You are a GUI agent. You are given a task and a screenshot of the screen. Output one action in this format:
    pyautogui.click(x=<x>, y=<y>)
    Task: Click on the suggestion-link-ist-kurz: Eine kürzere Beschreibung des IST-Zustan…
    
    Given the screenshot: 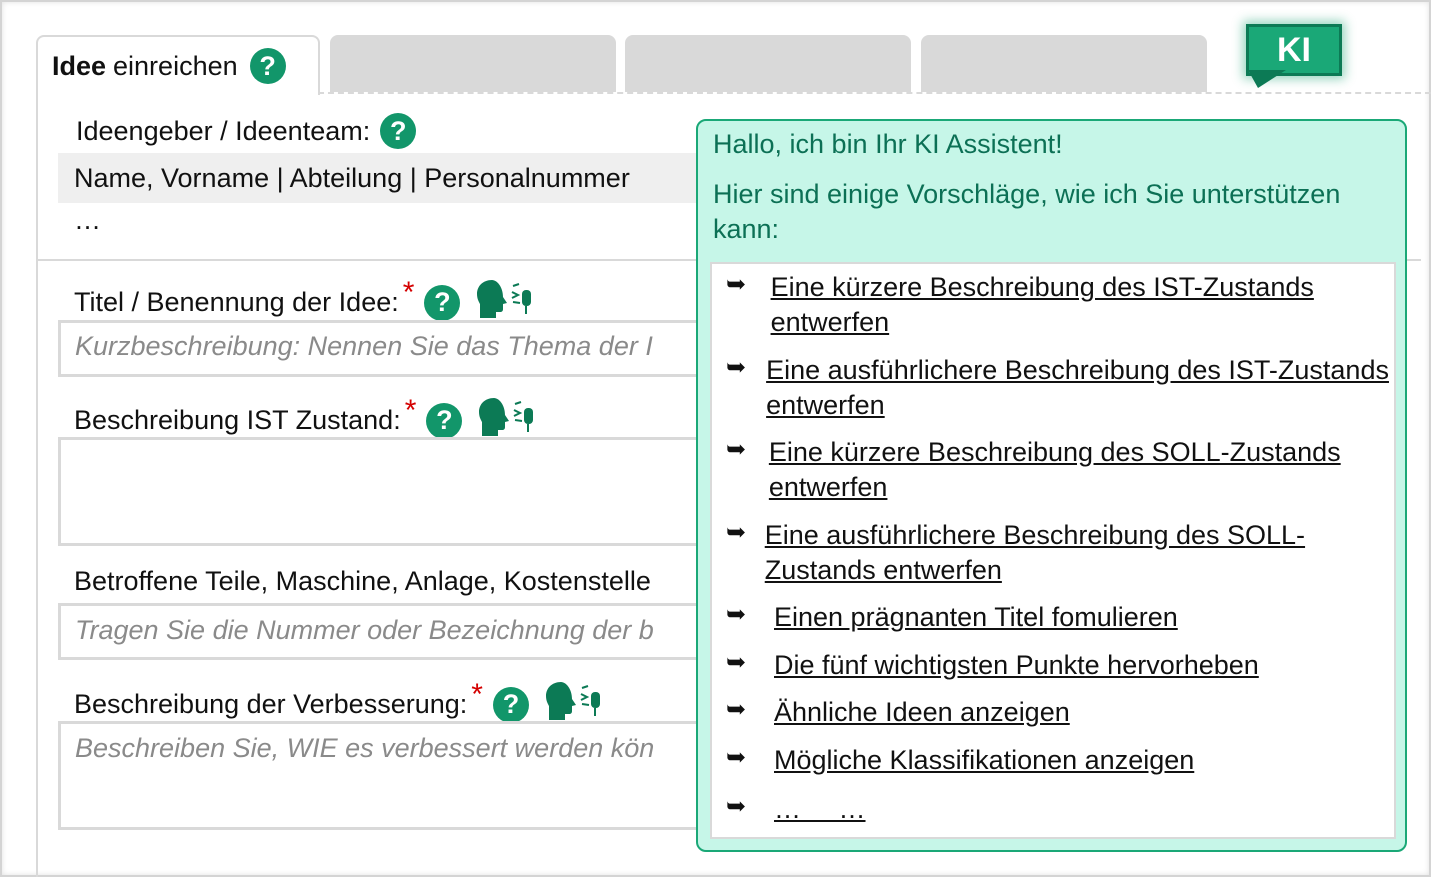 What is the action you would take?
    pyautogui.click(x=1081, y=305)
    